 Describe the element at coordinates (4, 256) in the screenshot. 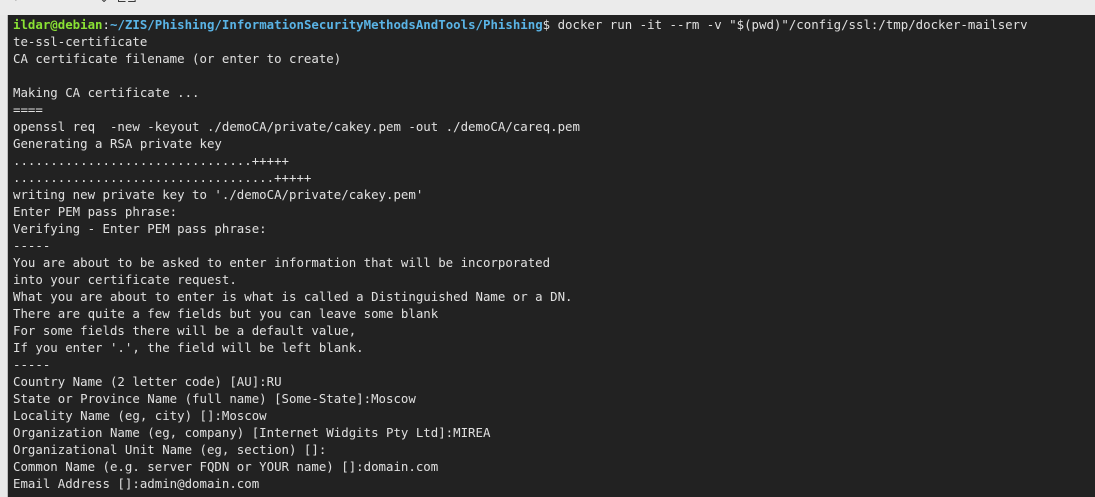

I see `left-panel-edge` at that location.